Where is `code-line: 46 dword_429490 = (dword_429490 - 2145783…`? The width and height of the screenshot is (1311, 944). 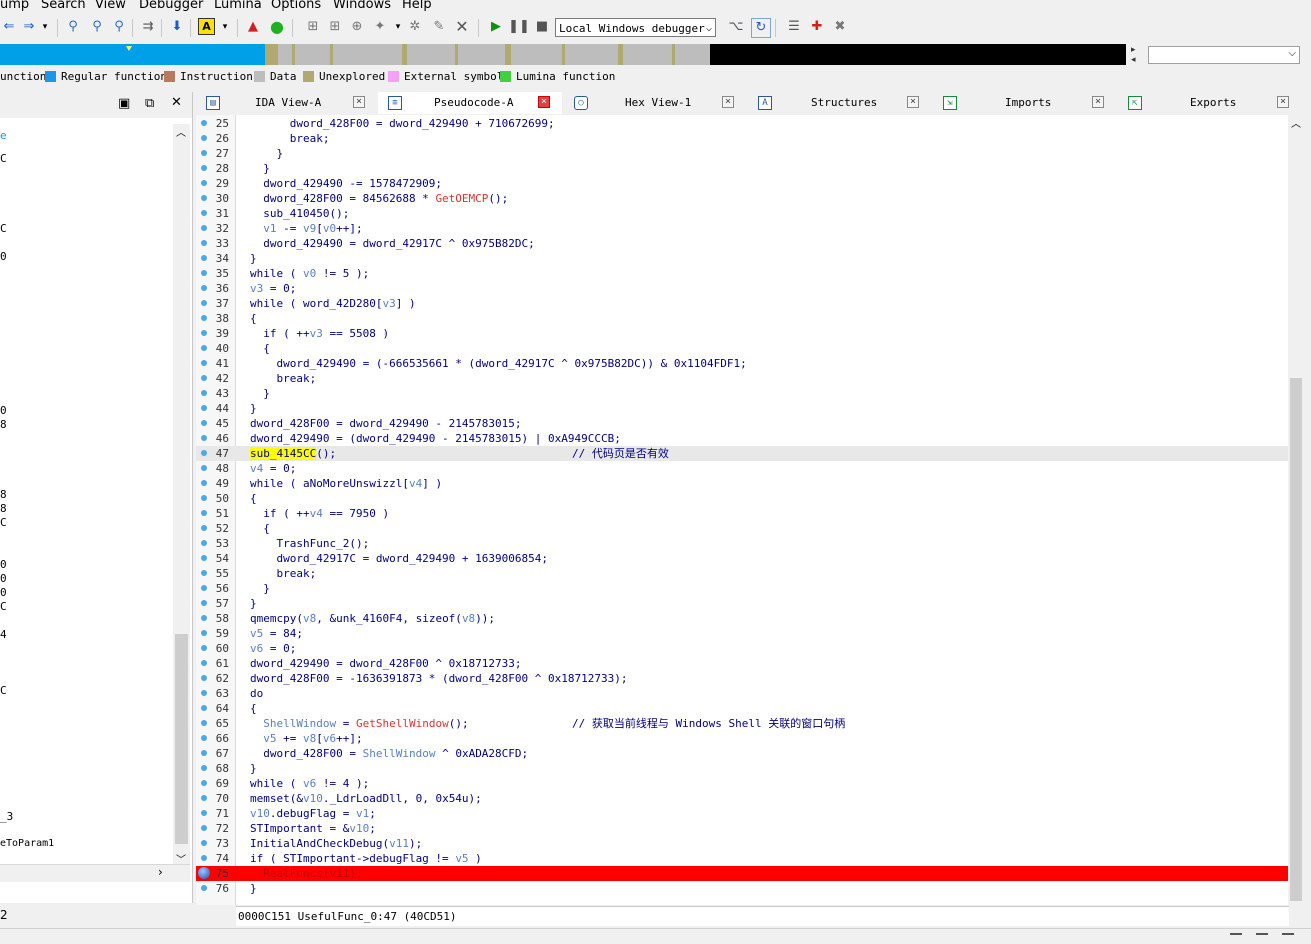 code-line: 46 dword_429490 = (dword_429490 - 2145783… is located at coordinates (742, 438).